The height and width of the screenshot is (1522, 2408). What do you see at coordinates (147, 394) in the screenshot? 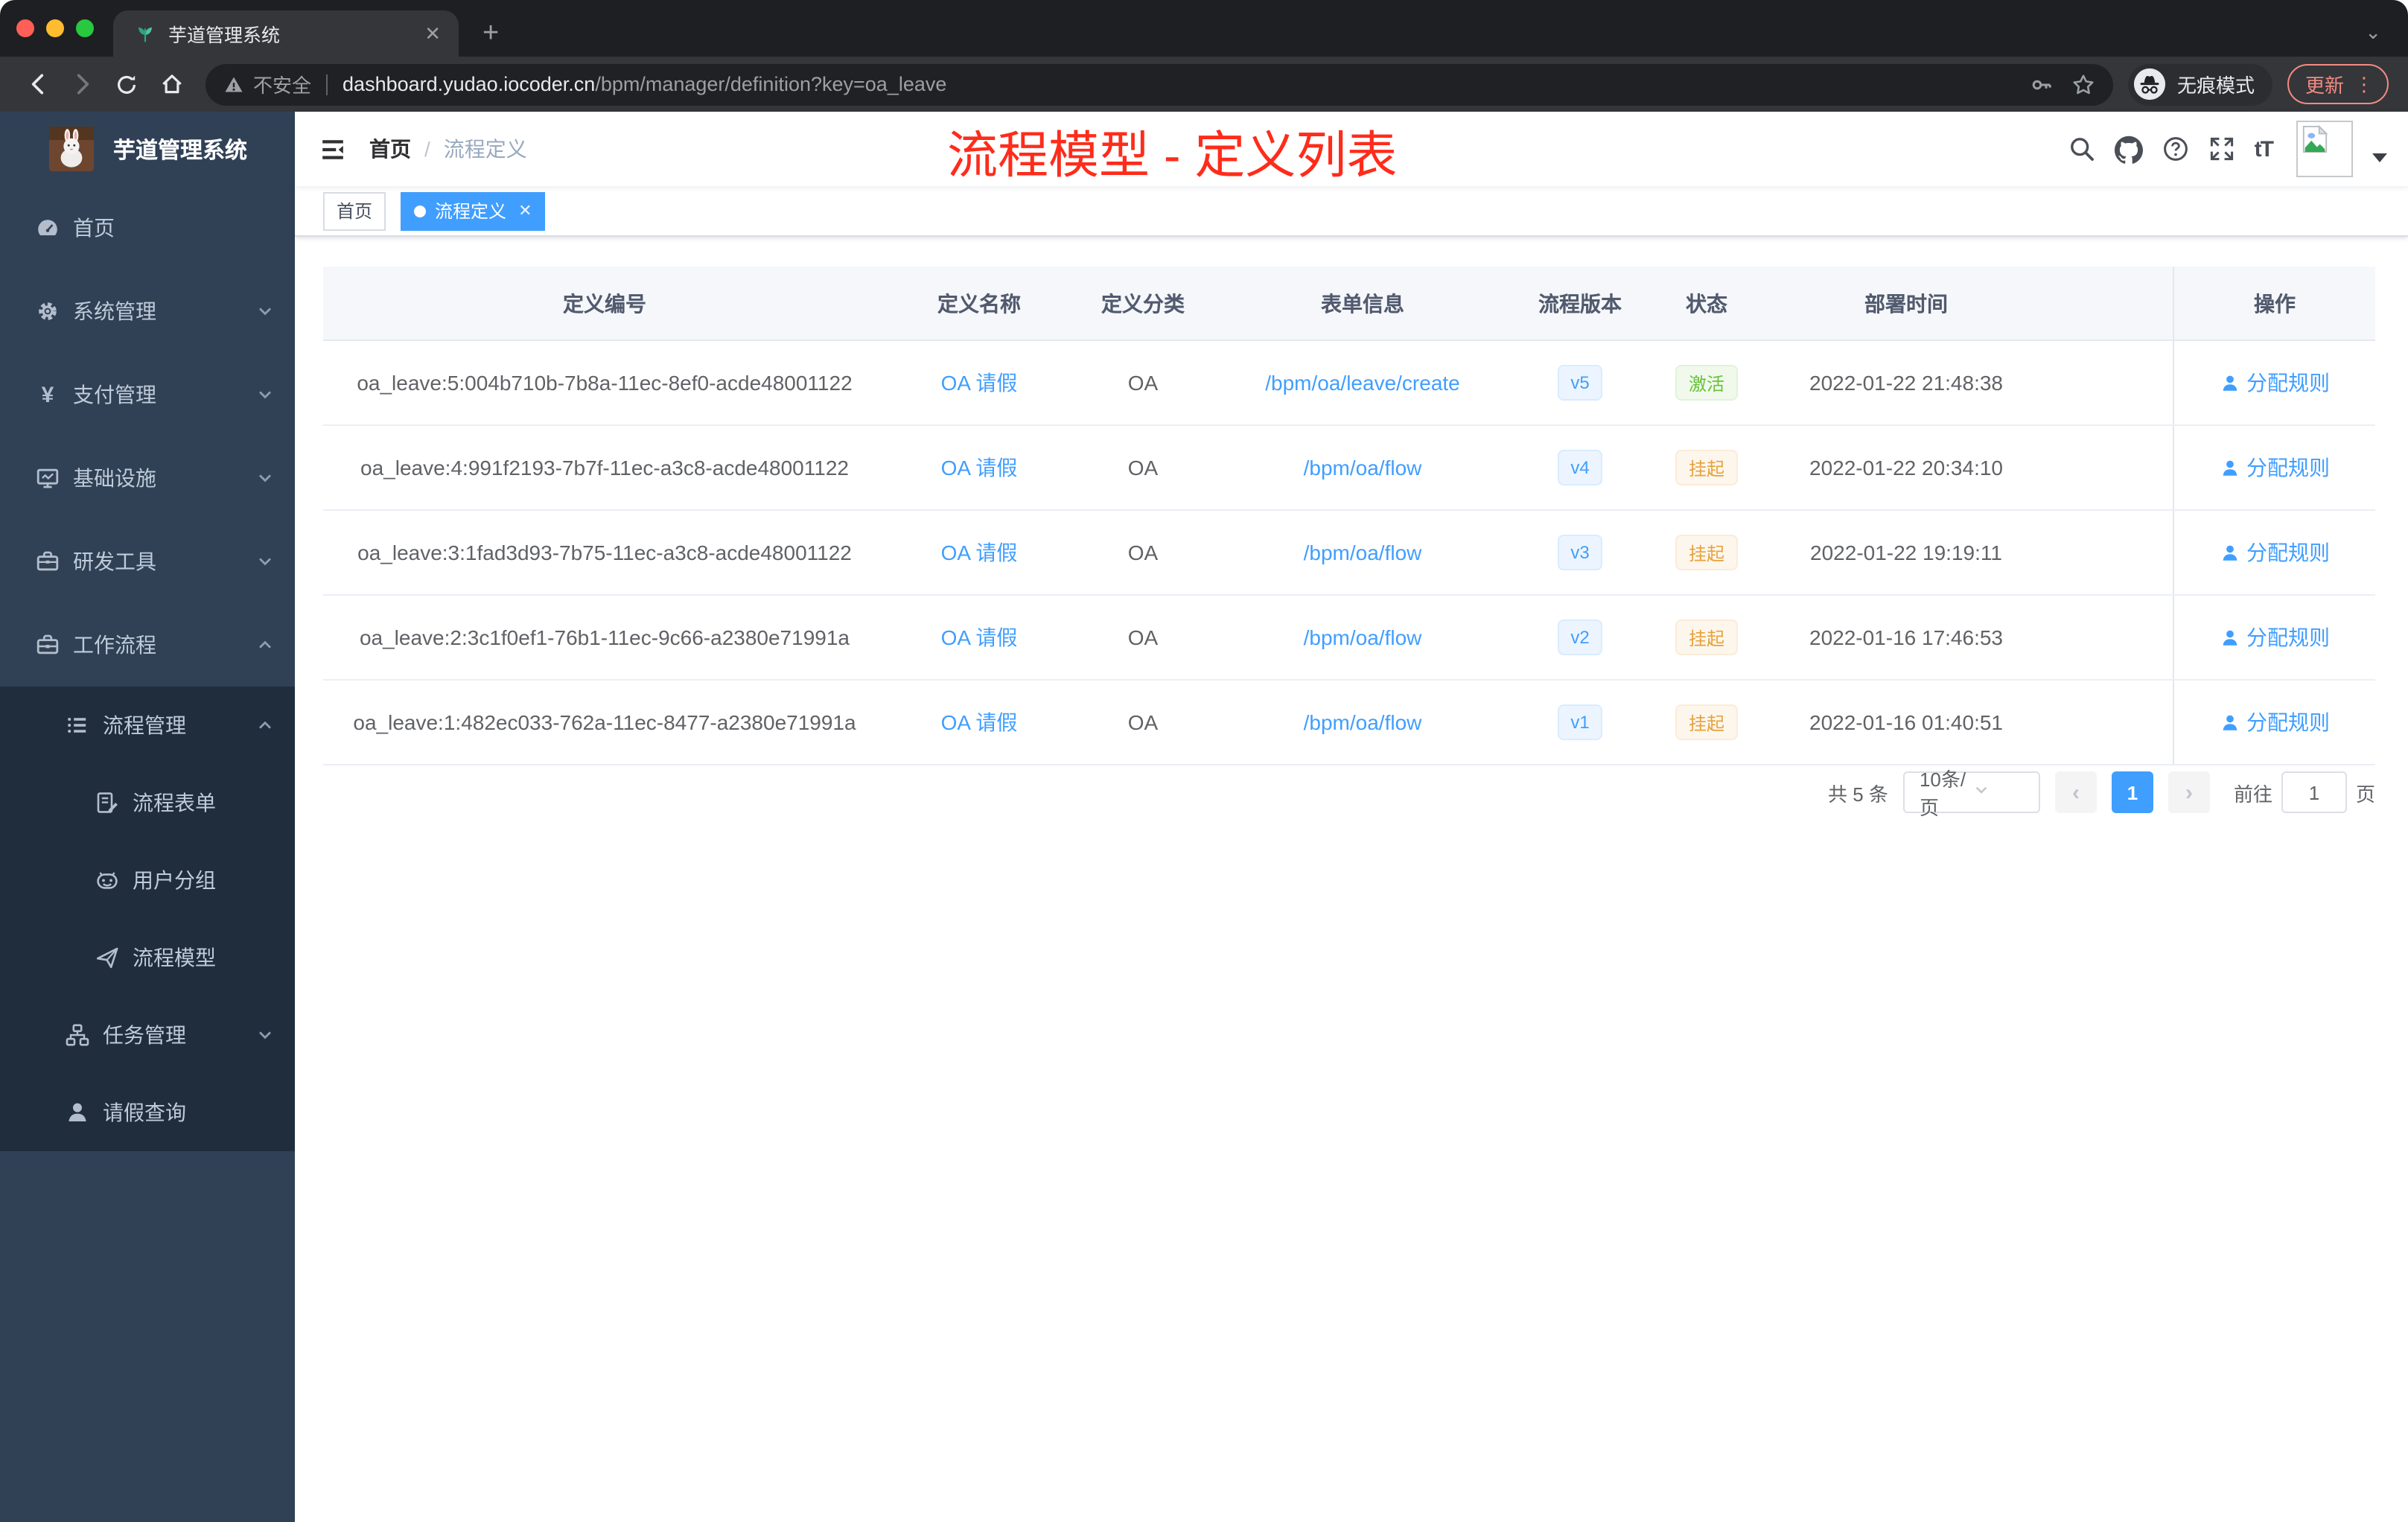
I see `sidebar-item-payment: ¥ 支付管理` at bounding box center [147, 394].